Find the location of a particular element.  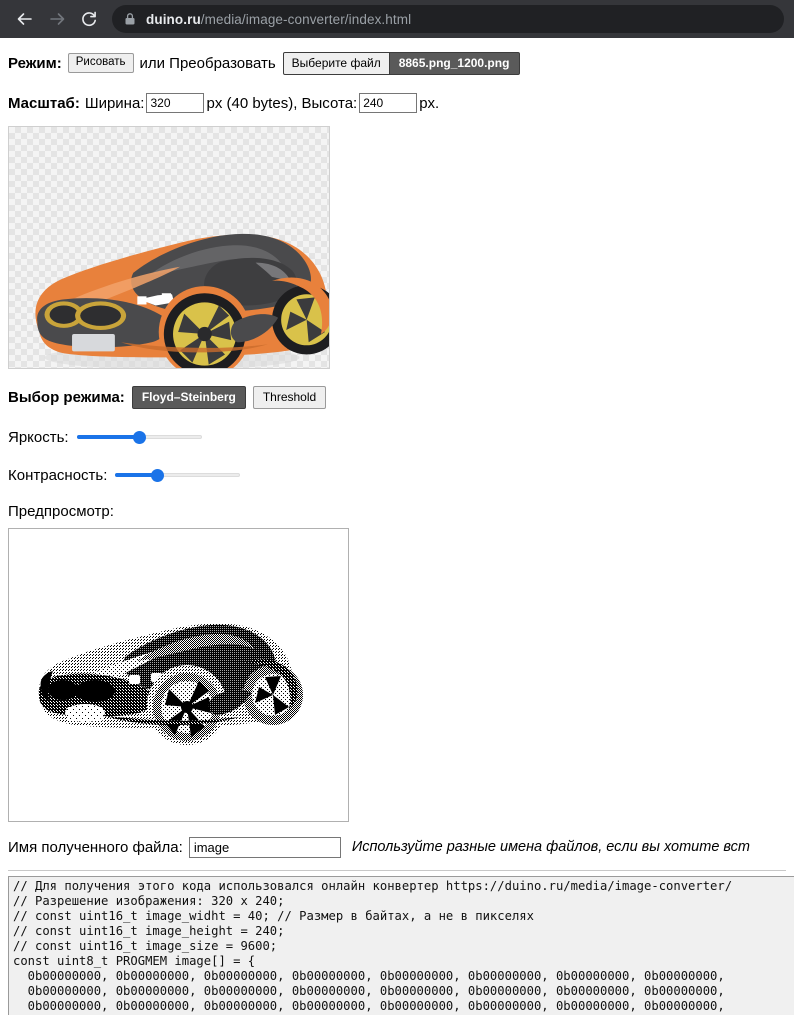

lock-icon is located at coordinates (130, 19).